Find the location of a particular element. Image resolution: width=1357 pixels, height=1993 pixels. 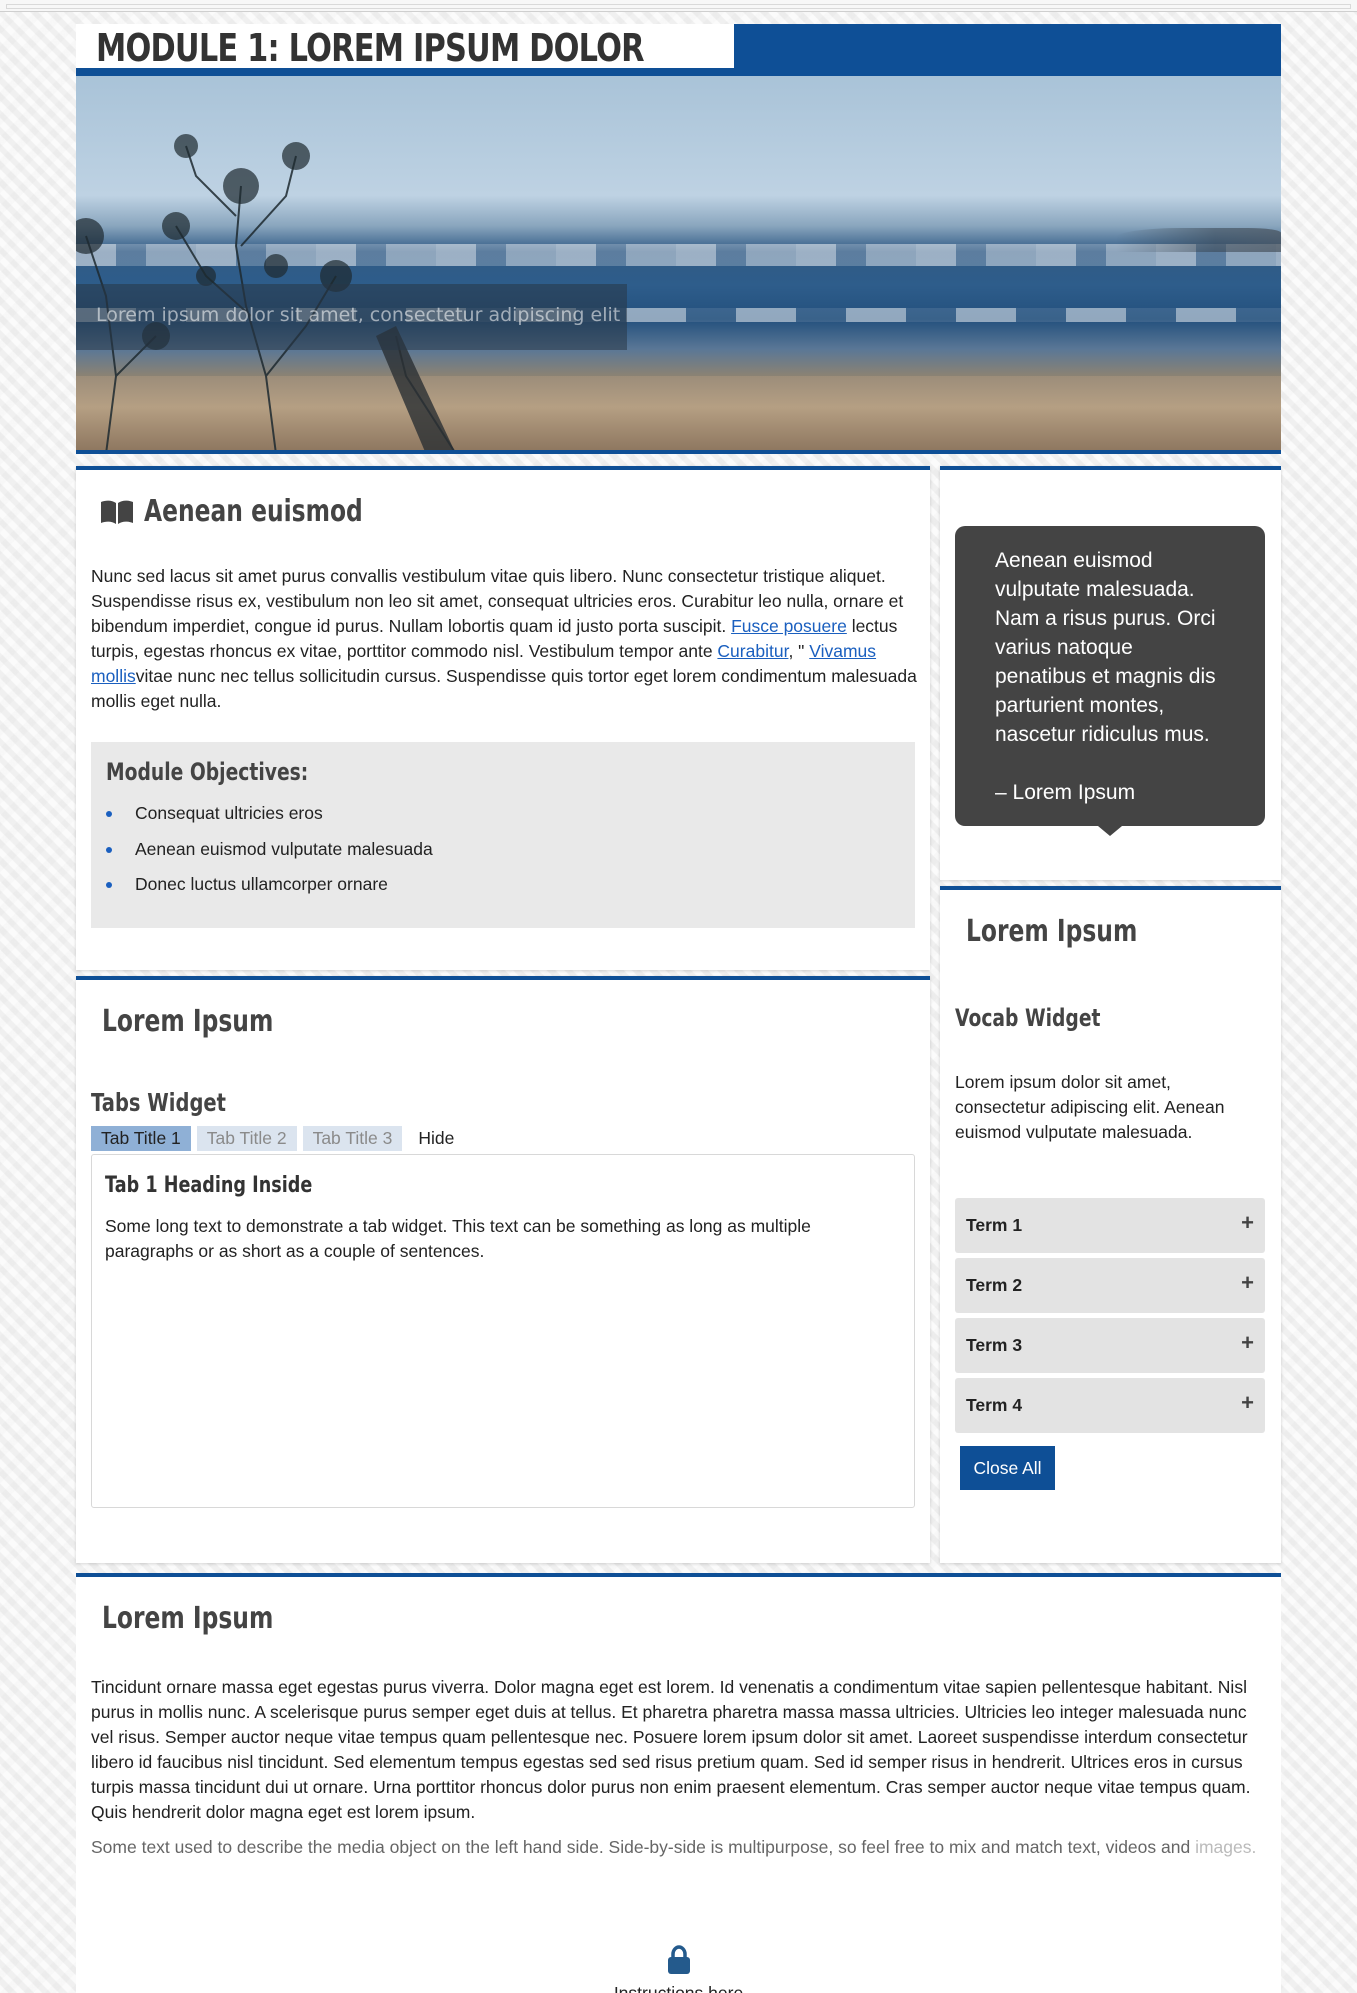

term-1-accordion: Term 1 + is located at coordinates (1110, 1225).